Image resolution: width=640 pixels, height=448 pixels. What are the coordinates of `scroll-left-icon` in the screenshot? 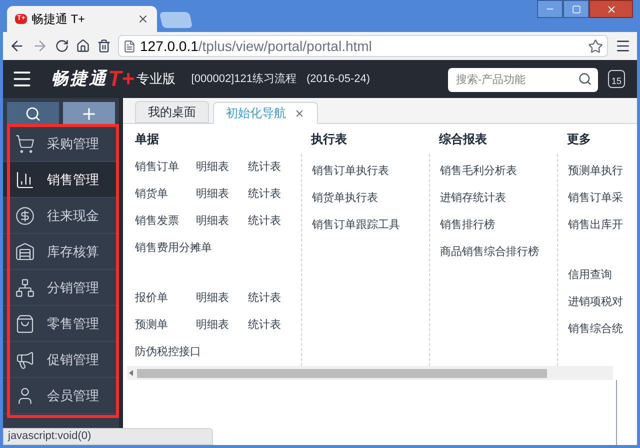 It's located at (131, 373).